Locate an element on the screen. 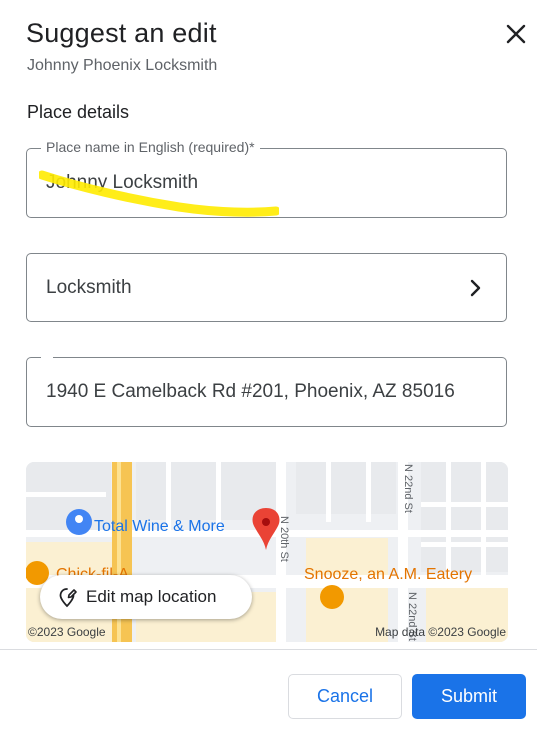 This screenshot has width=537, height=741. footer-divider is located at coordinates (268, 649).